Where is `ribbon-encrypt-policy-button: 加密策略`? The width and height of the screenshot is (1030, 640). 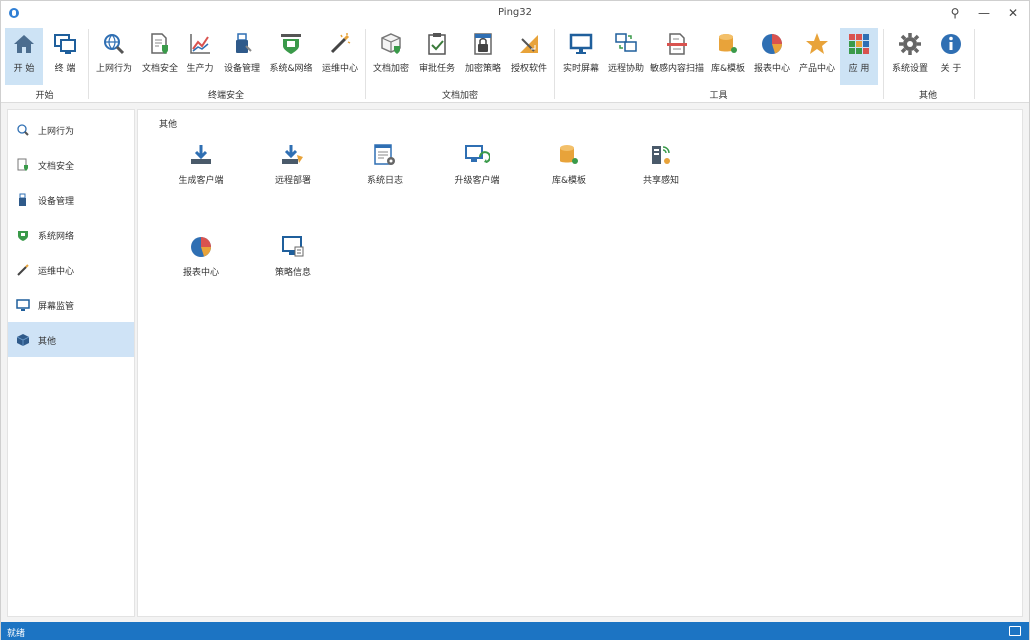
ribbon-encrypt-policy-button: 加密策略 is located at coordinates (483, 56).